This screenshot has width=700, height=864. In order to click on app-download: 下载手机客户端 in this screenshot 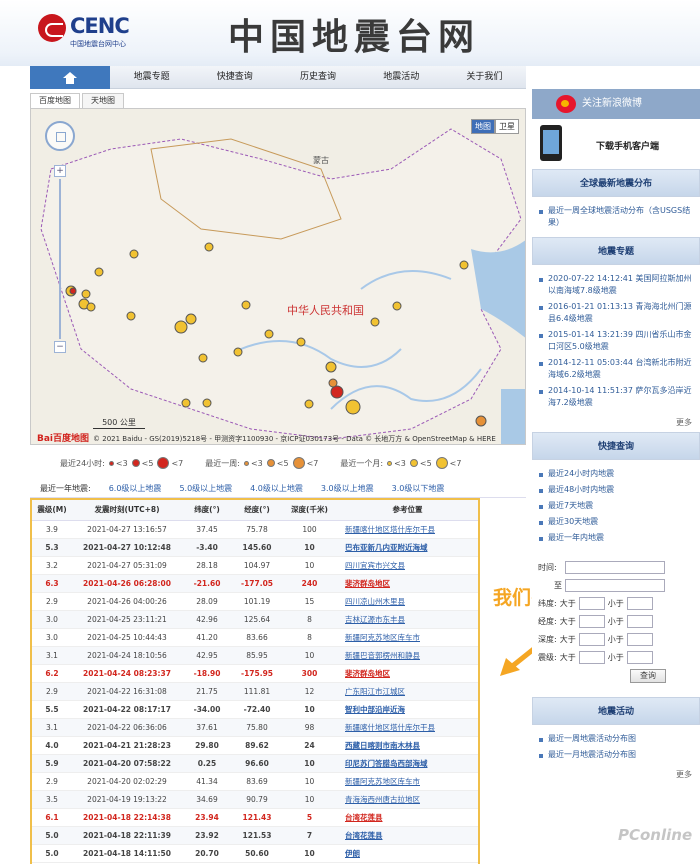, I will do `click(616, 144)`.